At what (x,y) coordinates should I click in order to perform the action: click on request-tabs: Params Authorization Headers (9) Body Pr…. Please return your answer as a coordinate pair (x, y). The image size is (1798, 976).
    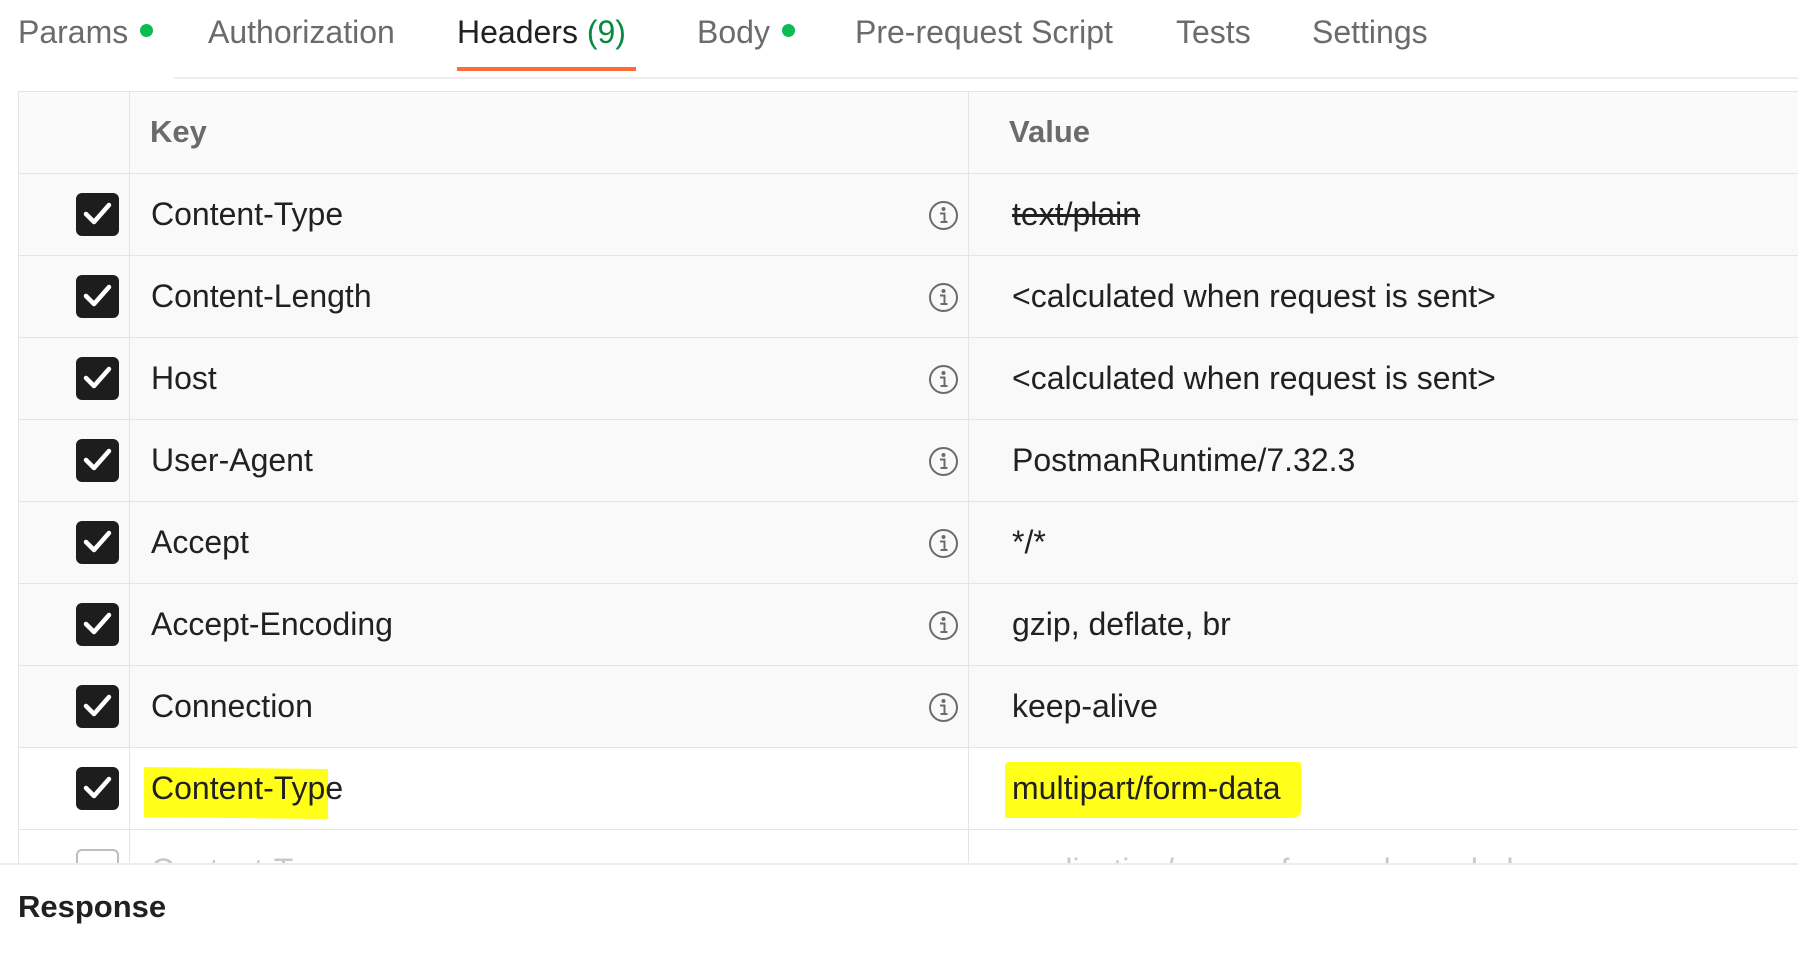
    Looking at the image, I should click on (899, 40).